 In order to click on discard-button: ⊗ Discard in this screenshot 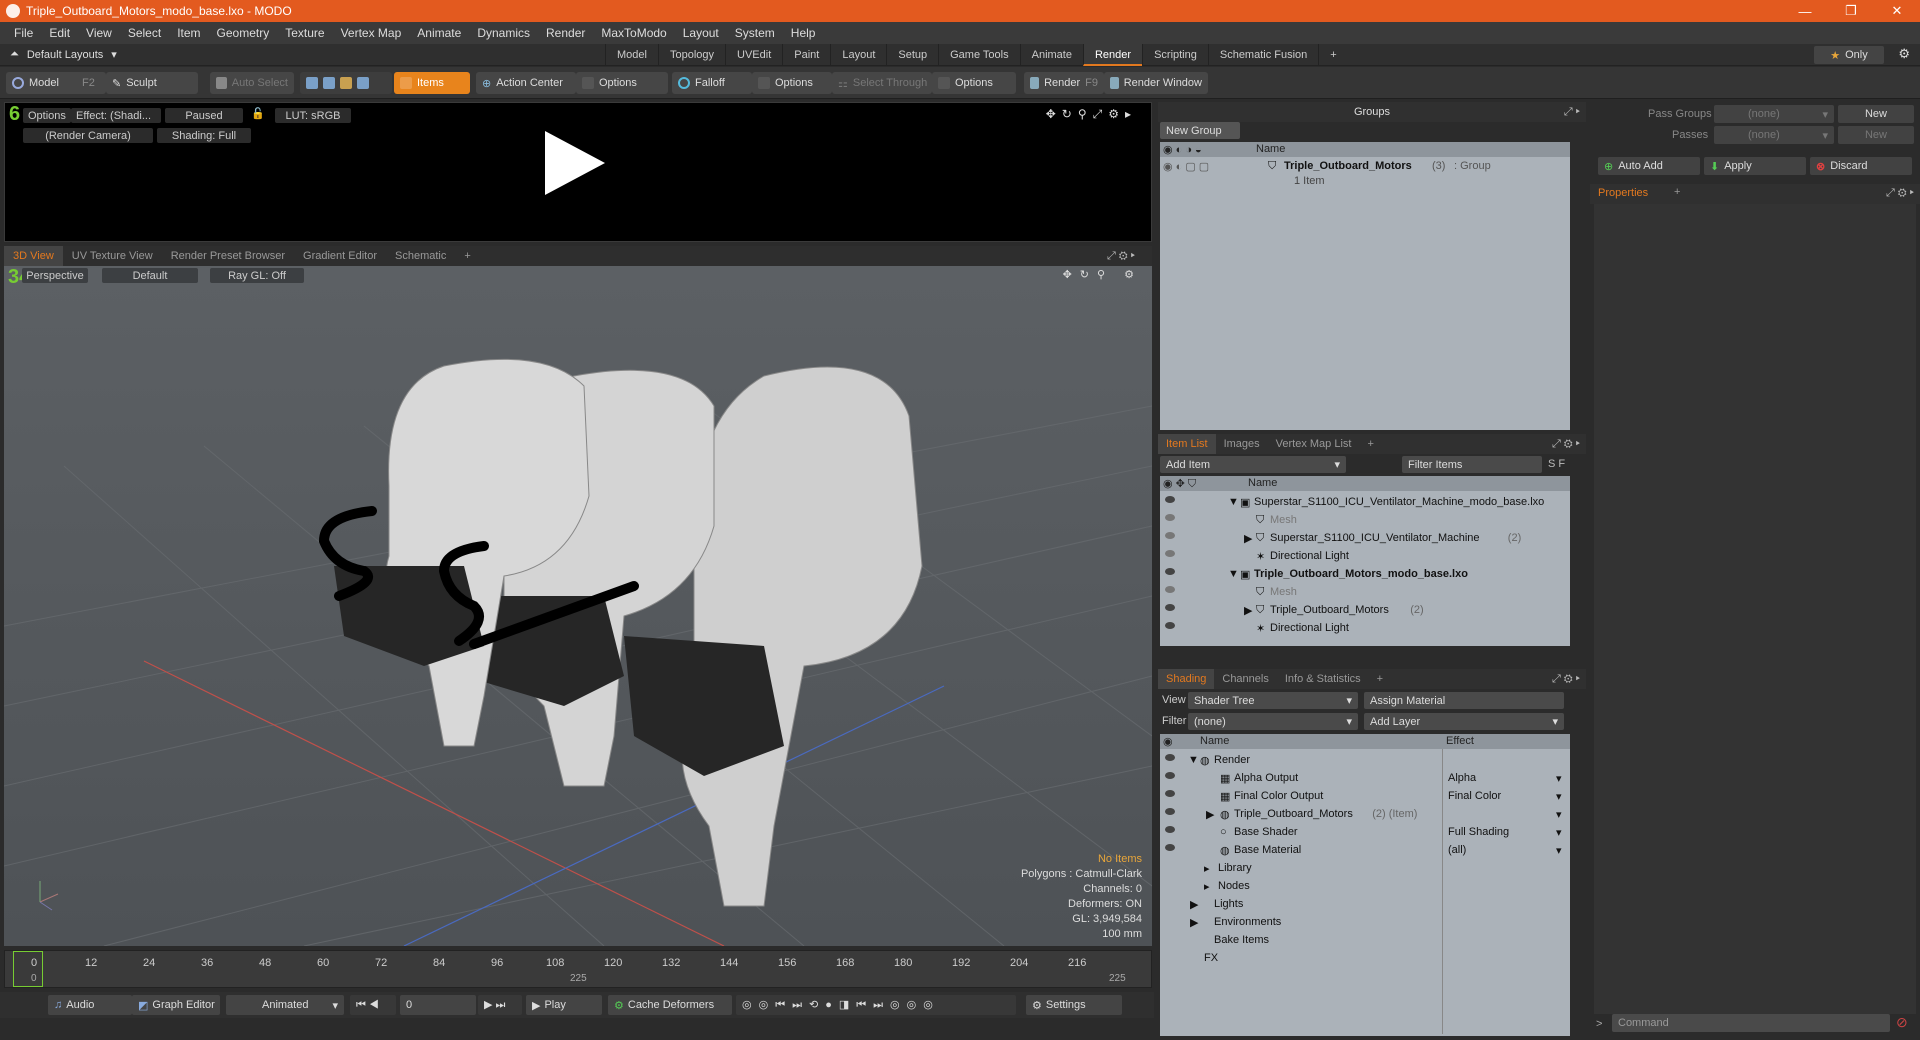, I will do `click(1861, 166)`.